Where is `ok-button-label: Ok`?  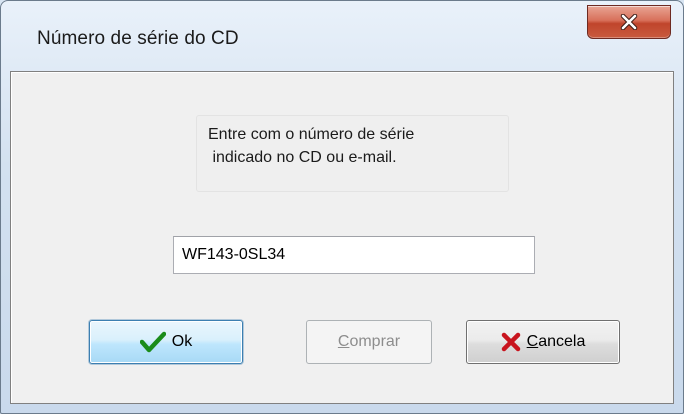 ok-button-label: Ok is located at coordinates (182, 341).